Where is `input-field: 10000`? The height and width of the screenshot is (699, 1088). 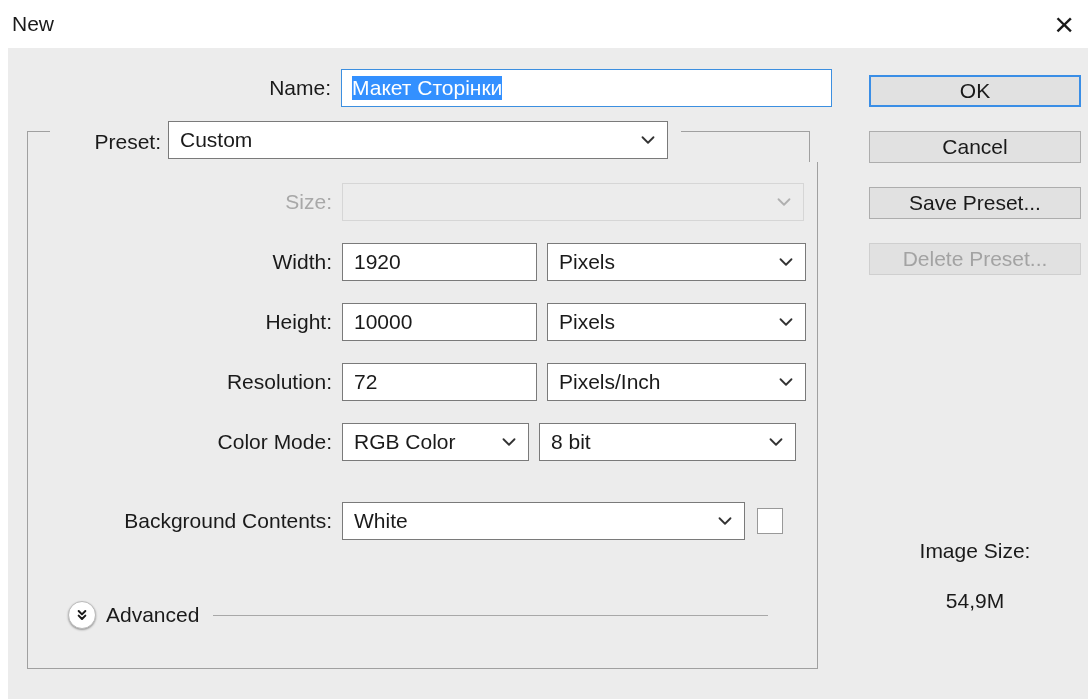
input-field: 10000 is located at coordinates (439, 322).